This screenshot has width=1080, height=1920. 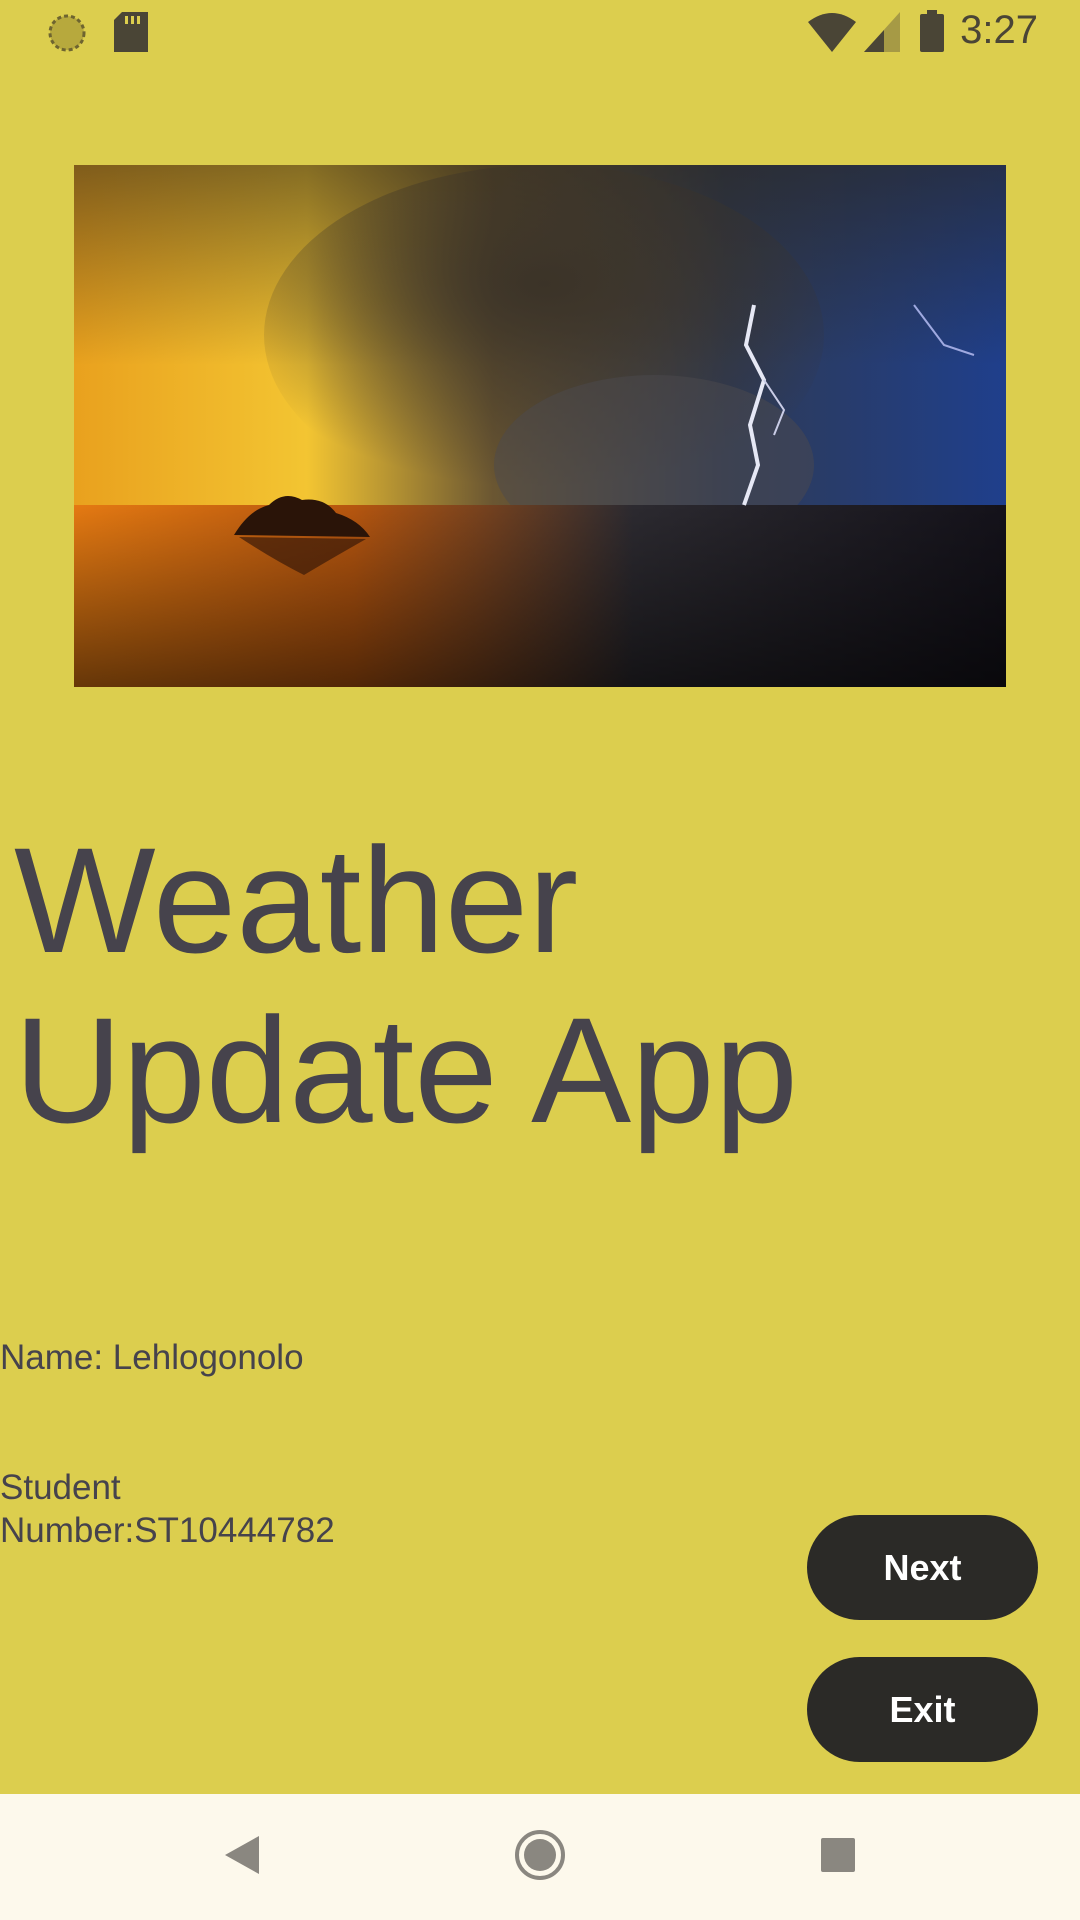 I want to click on back-icon, so click(x=242, y=1857).